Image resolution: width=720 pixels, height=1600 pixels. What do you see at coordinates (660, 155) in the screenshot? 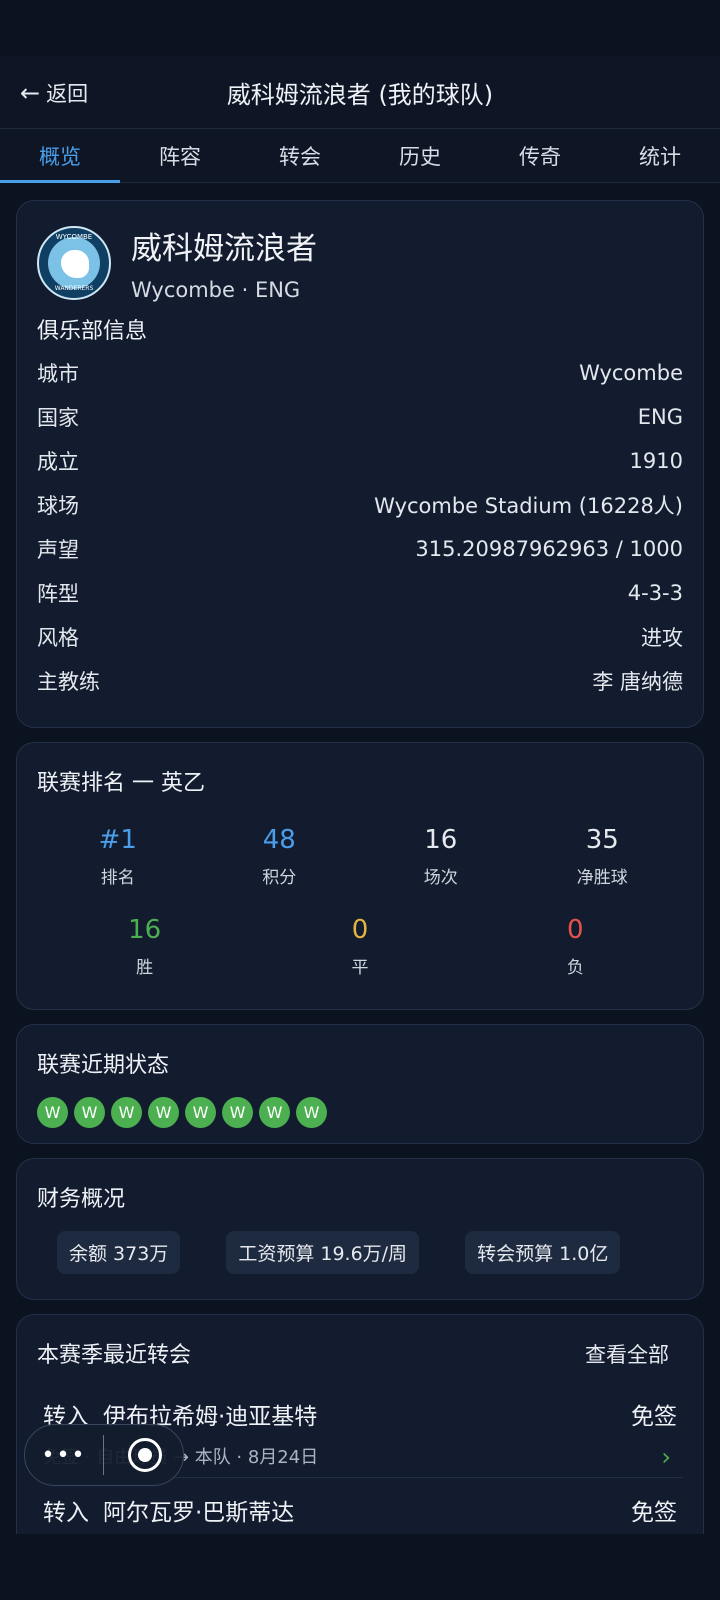
I see `tab-stats: 统计` at bounding box center [660, 155].